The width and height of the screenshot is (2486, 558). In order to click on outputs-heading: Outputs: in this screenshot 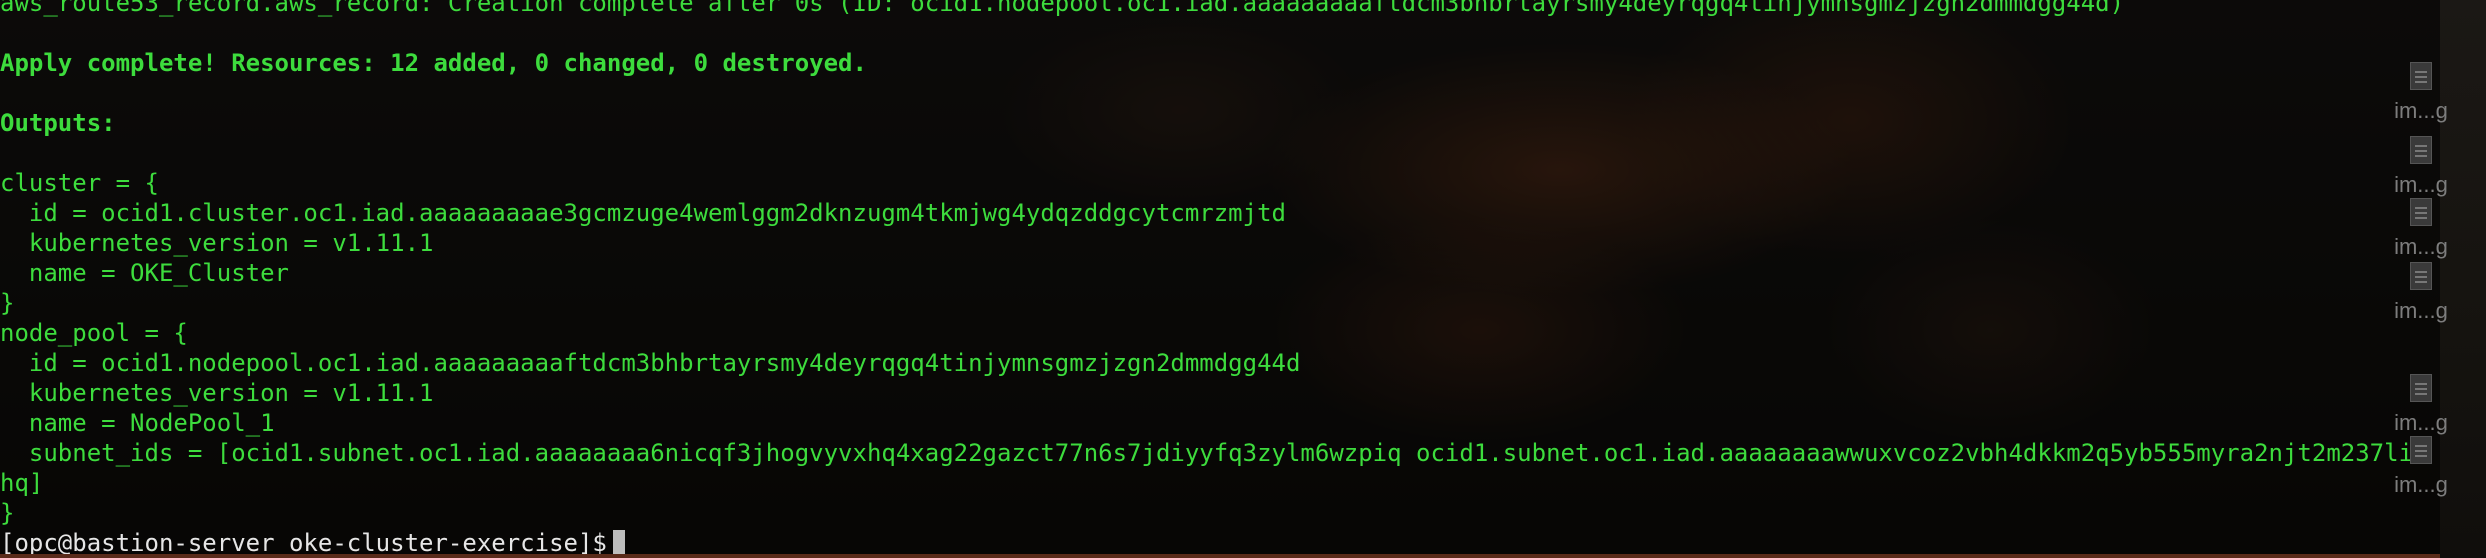, I will do `click(58, 123)`.